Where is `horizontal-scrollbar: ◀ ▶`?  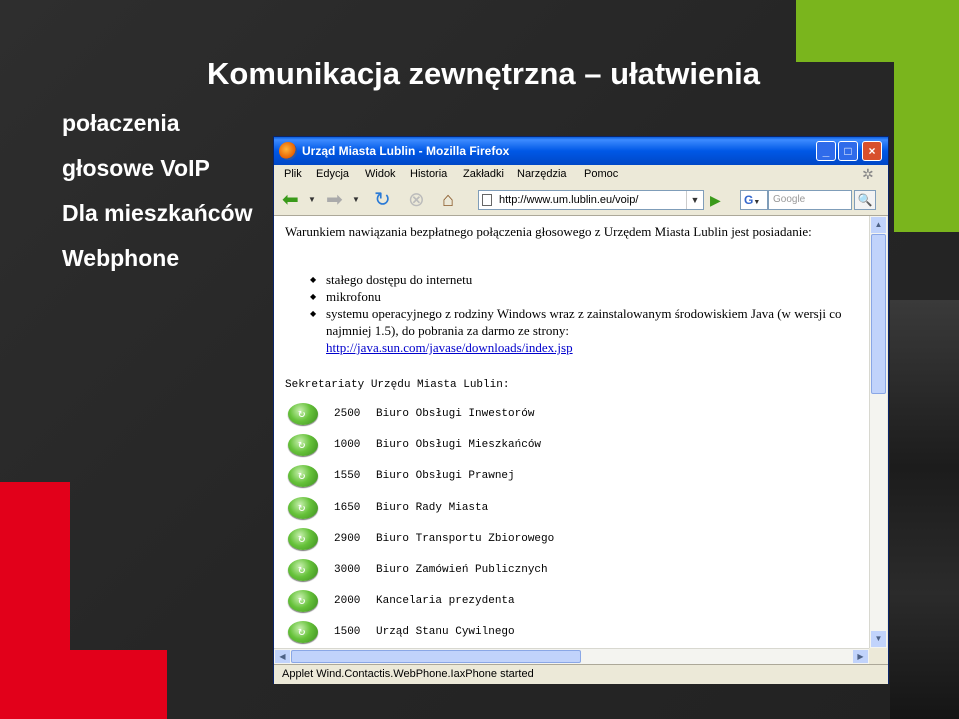
horizontal-scrollbar: ◀ ▶ is located at coordinates (571, 656).